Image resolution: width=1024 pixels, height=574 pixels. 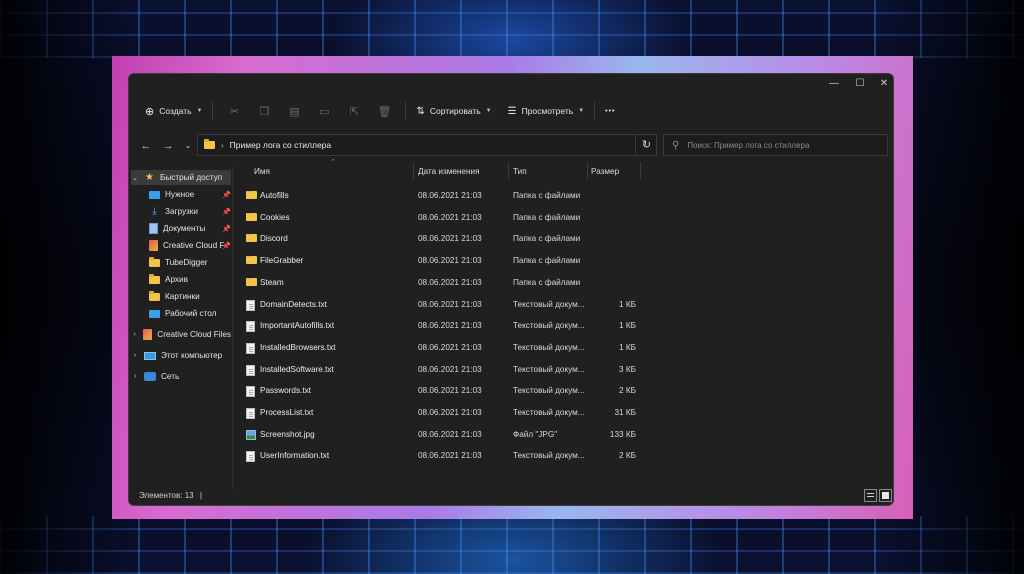 What do you see at coordinates (275, 217) in the screenshot?
I see `file-name: Cookies` at bounding box center [275, 217].